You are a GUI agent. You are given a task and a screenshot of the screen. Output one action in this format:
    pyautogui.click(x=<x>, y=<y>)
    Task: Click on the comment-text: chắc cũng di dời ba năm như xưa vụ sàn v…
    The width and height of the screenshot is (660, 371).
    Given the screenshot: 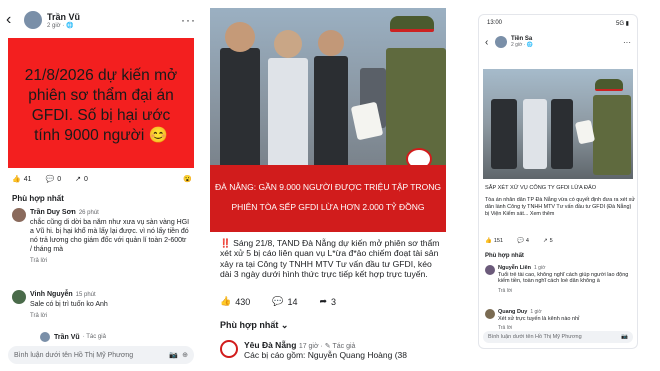 What is the action you would take?
    pyautogui.click(x=110, y=236)
    